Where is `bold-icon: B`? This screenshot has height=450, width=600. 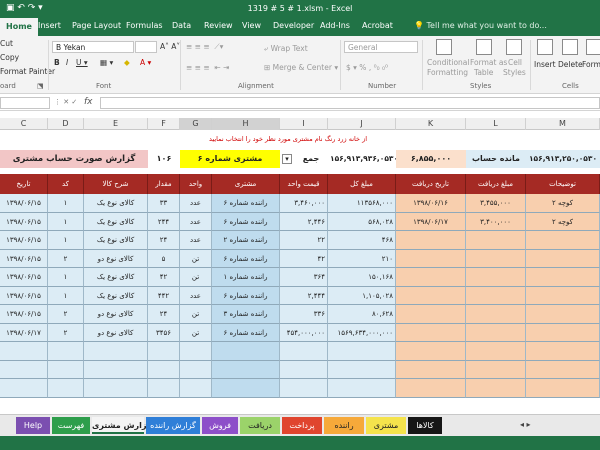
bold-icon: B is located at coordinates (57, 62).